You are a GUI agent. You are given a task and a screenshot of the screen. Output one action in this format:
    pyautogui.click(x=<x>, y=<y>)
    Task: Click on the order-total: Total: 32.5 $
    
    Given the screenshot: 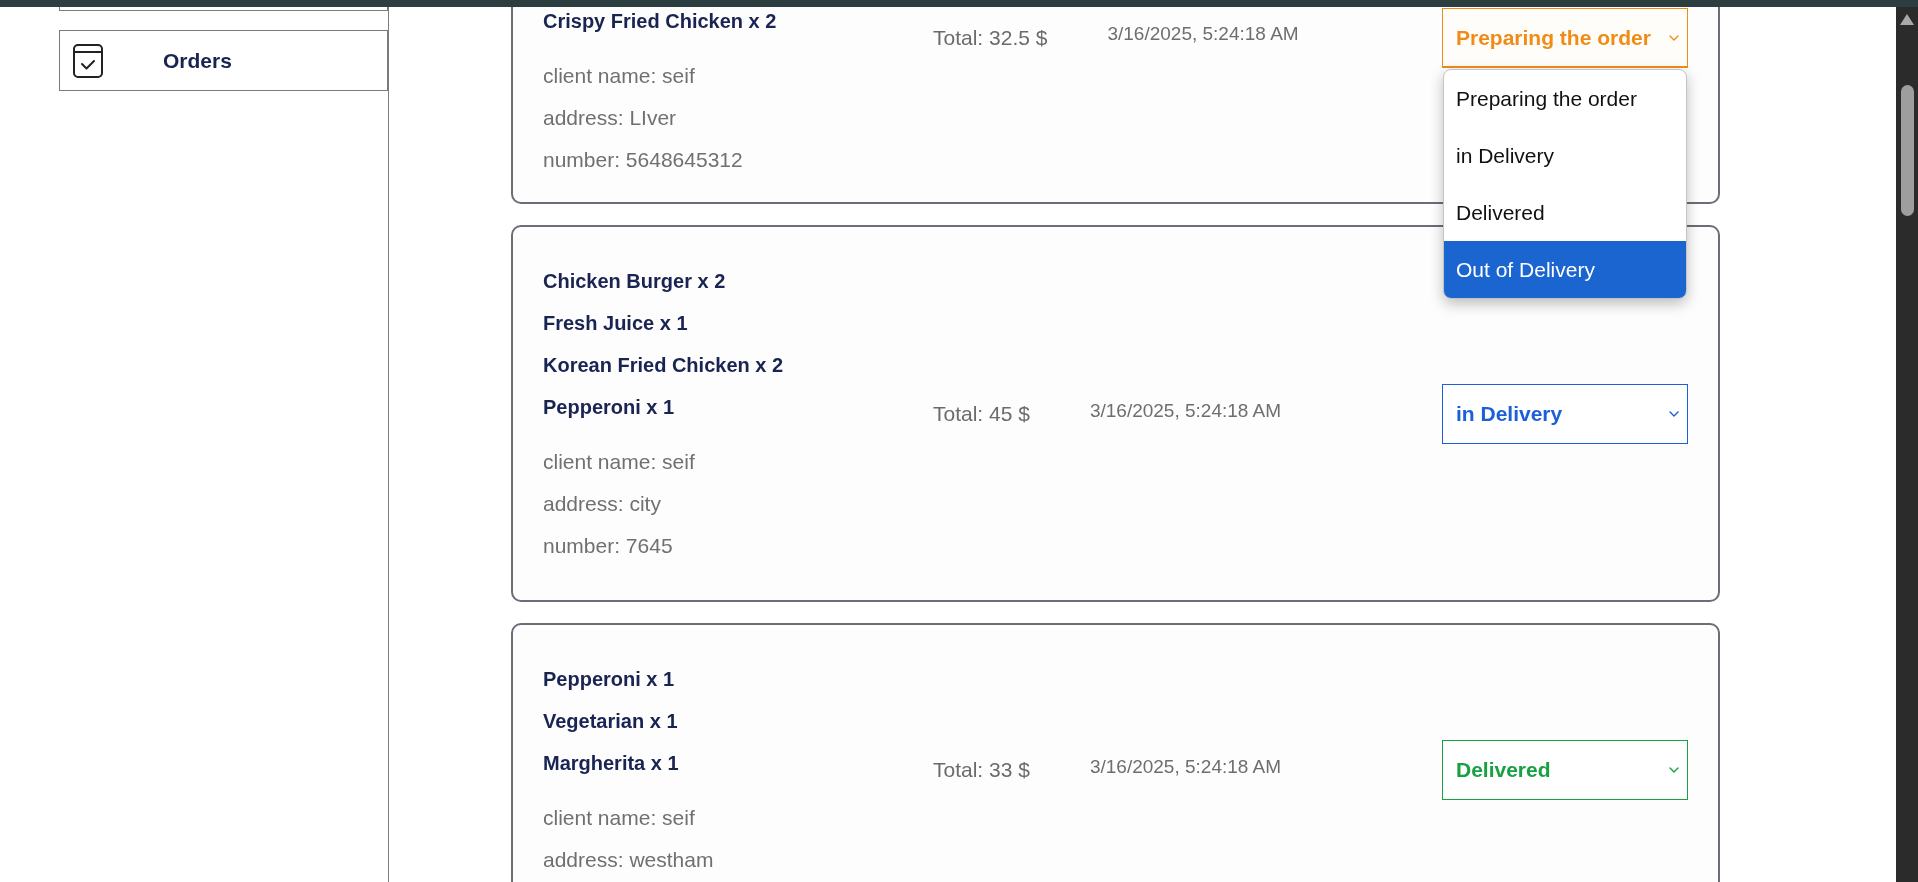 What is the action you would take?
    pyautogui.click(x=990, y=38)
    